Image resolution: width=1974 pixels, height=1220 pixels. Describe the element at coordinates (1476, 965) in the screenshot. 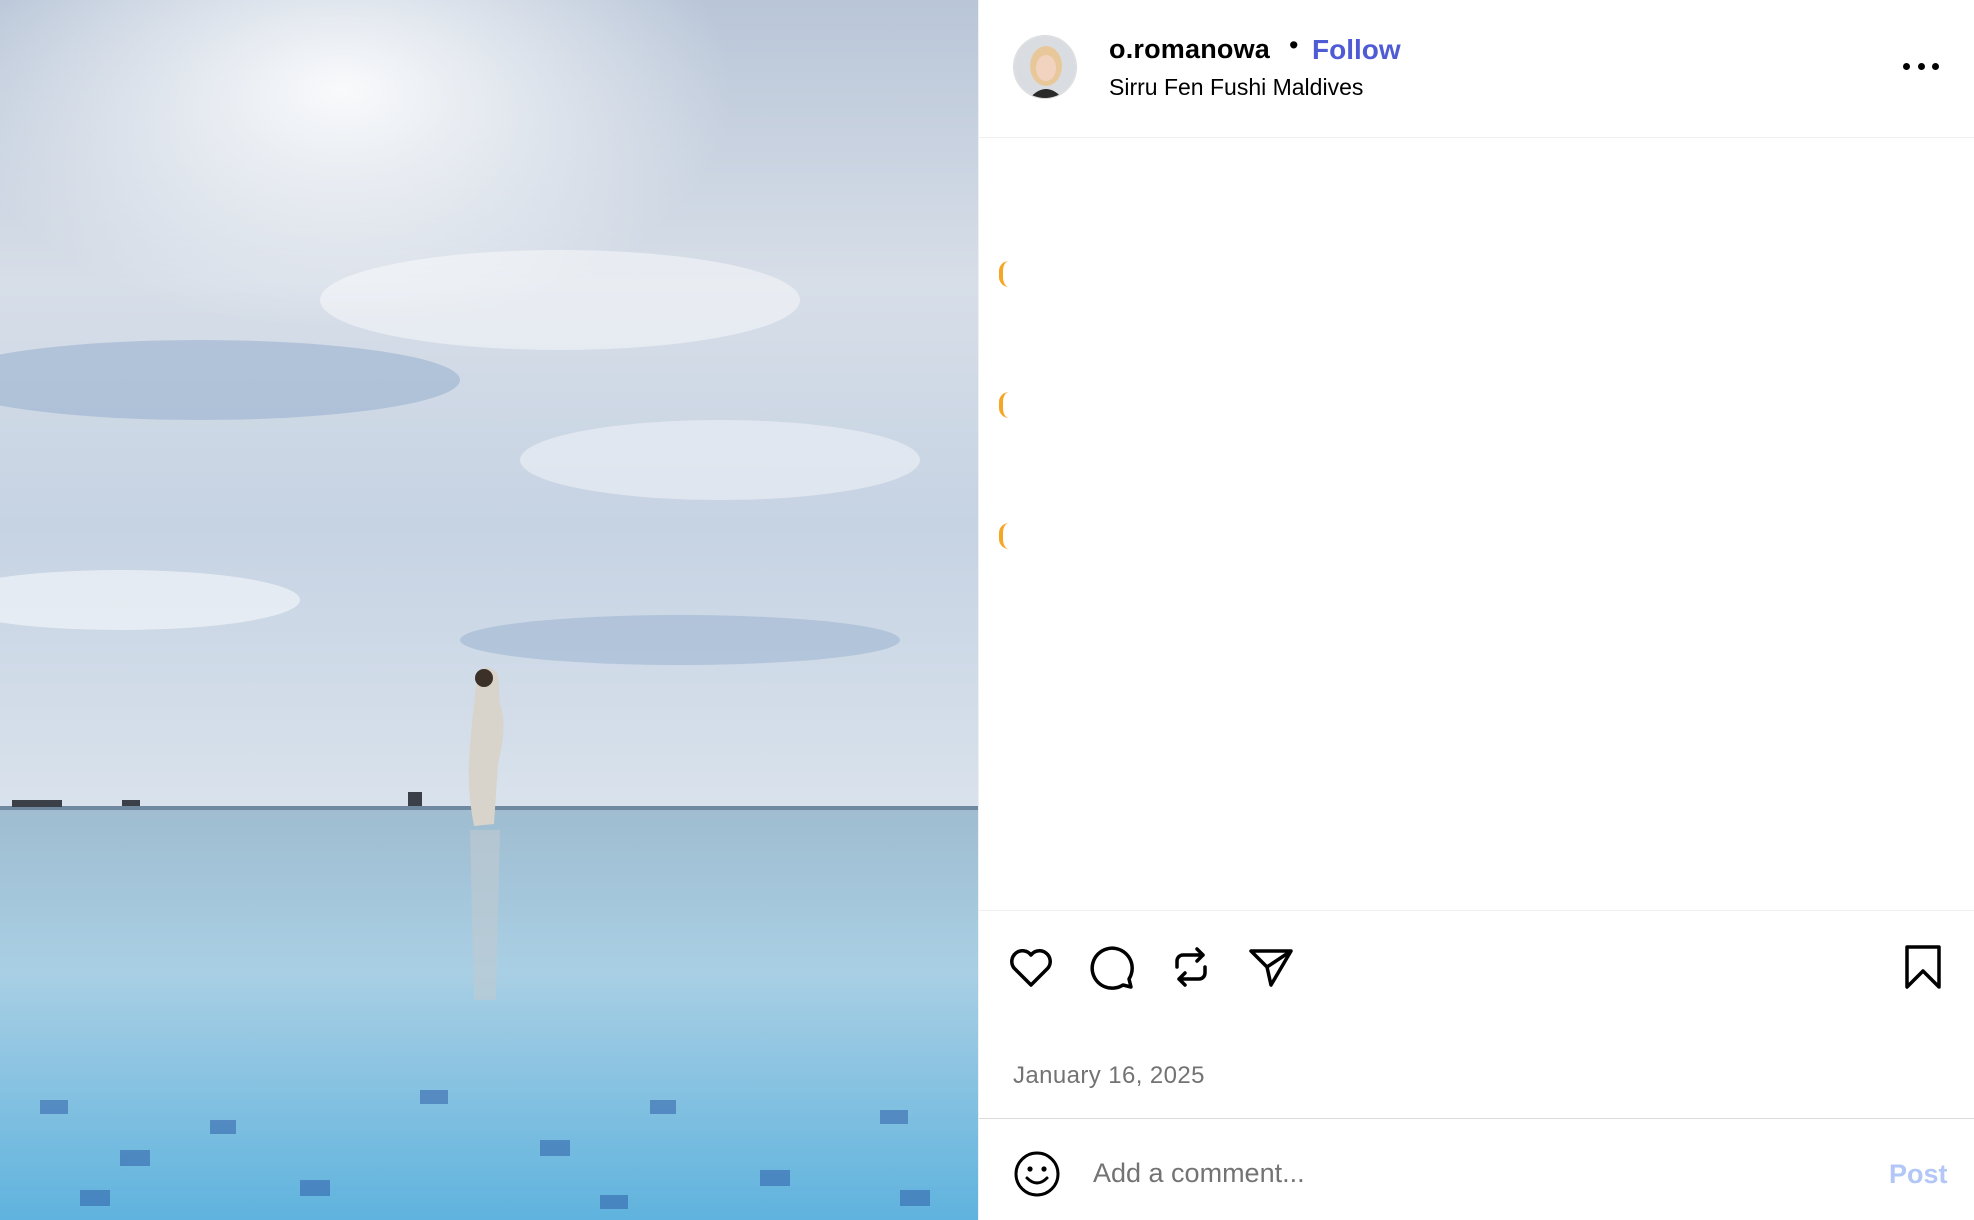

I see `action-bar` at that location.